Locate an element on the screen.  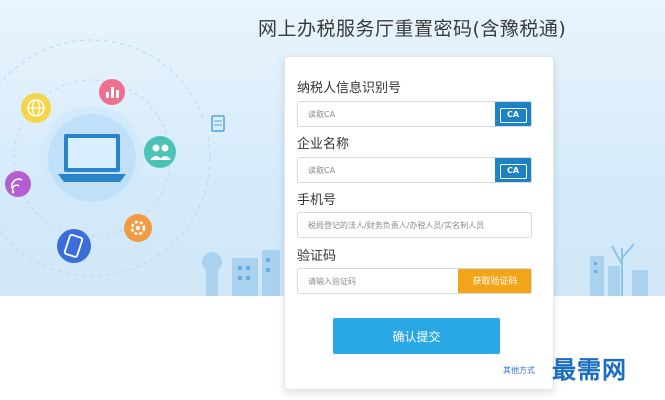
submit-button: 确认提交 is located at coordinates (416, 336).